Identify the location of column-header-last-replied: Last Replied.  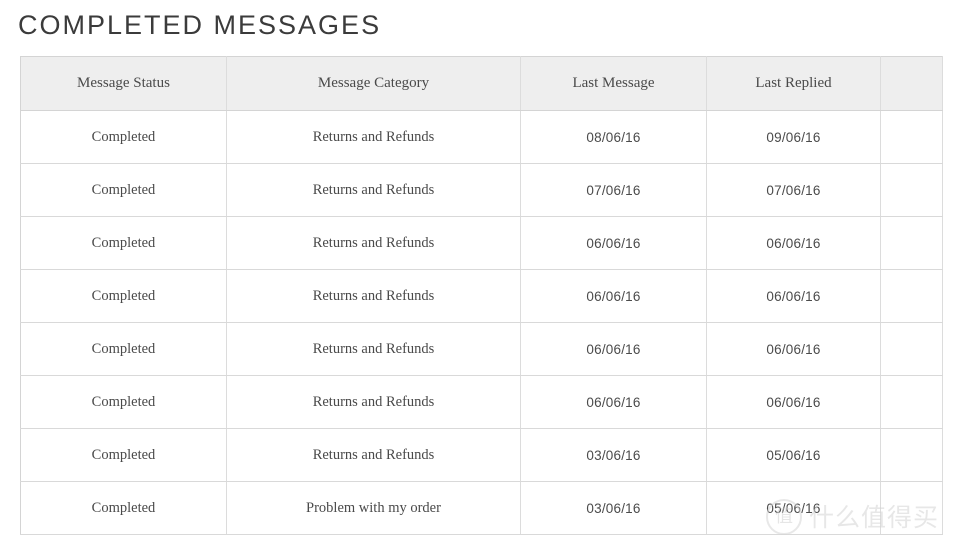
(793, 83).